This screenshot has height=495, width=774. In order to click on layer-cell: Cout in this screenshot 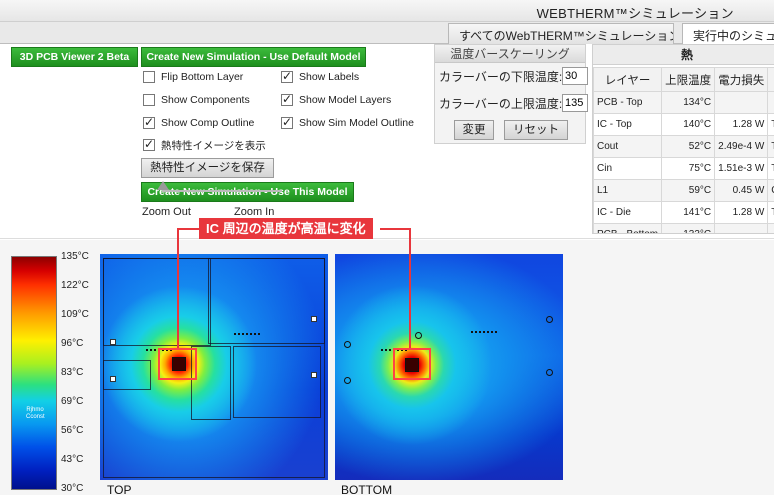, I will do `click(628, 146)`.